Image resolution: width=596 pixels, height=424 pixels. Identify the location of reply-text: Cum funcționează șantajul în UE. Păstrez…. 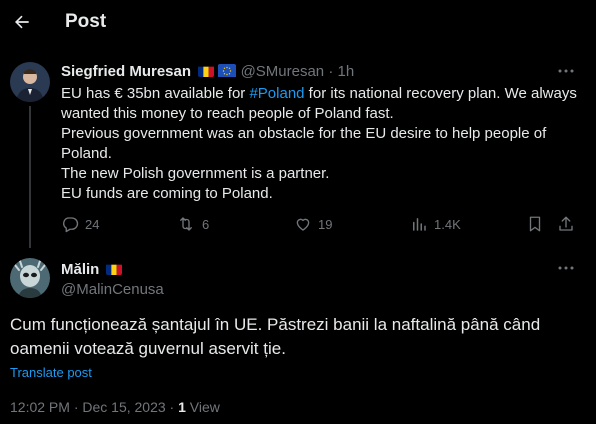
(275, 336).